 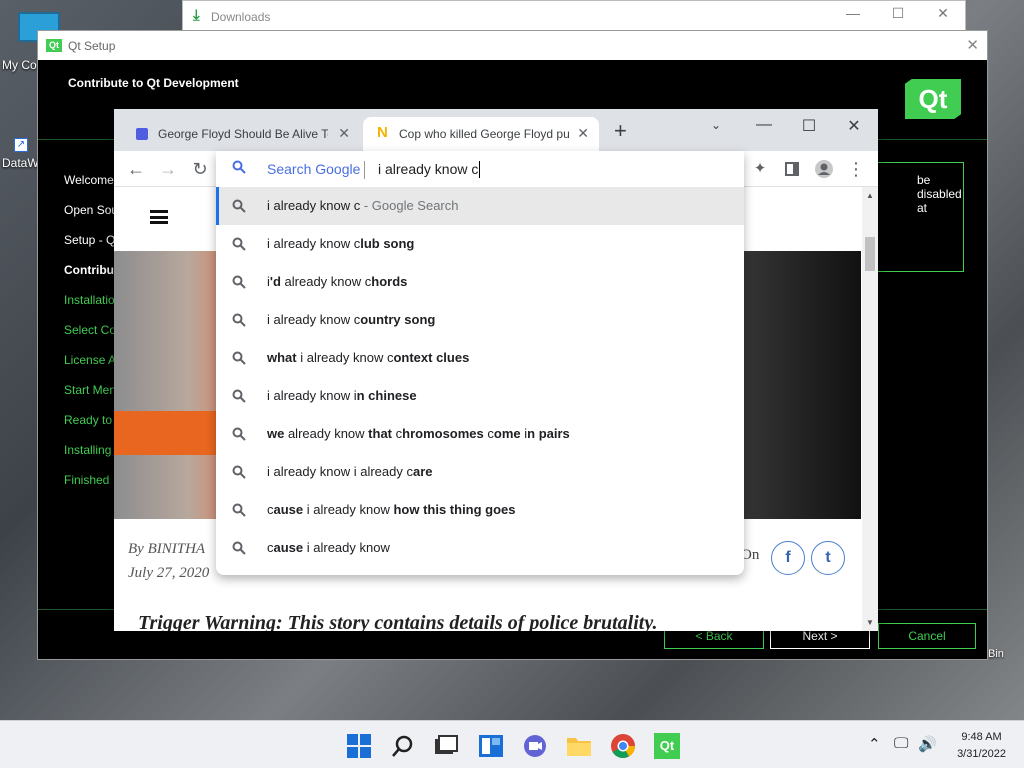 I want to click on omnibox-suggestion: i already know c - Google Search, so click(x=480, y=206).